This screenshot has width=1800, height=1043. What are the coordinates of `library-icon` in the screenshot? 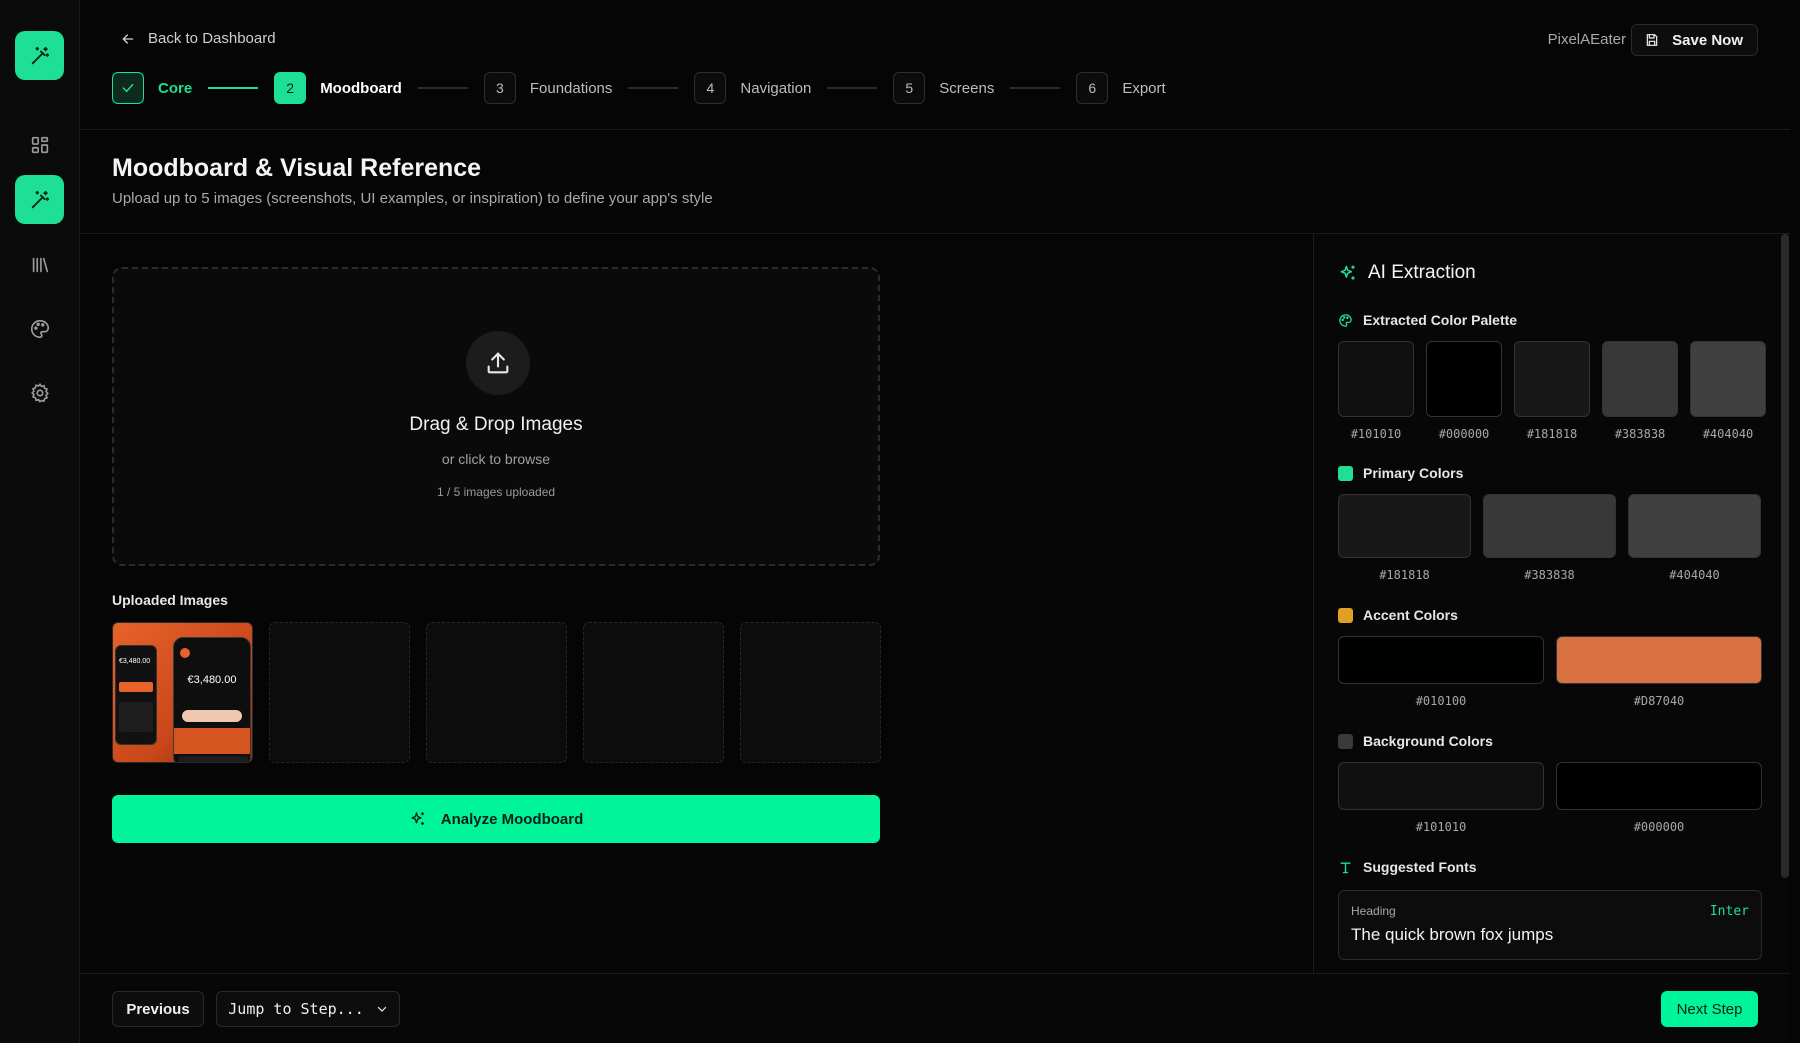 It's located at (40, 264).